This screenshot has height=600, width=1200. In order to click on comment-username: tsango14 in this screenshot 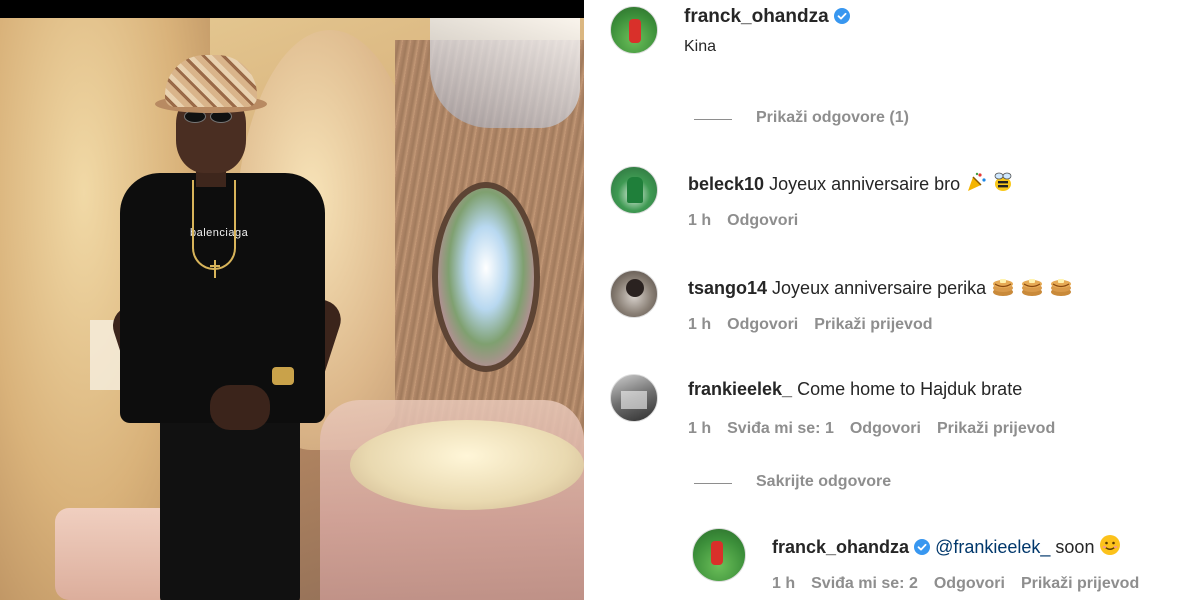, I will do `click(727, 288)`.